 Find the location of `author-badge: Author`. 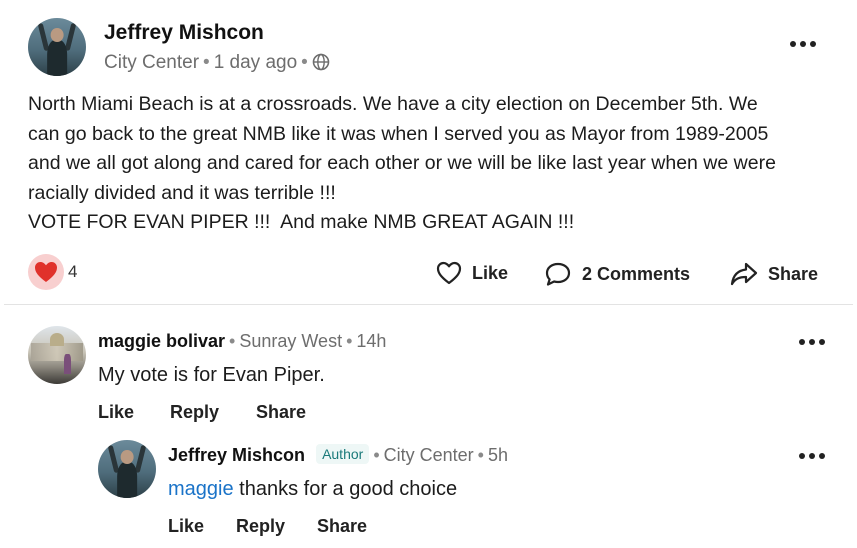

author-badge: Author is located at coordinates (343, 454).